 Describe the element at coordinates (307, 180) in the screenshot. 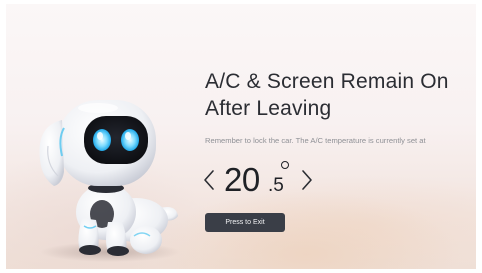

I see `chevron-right-icon` at that location.